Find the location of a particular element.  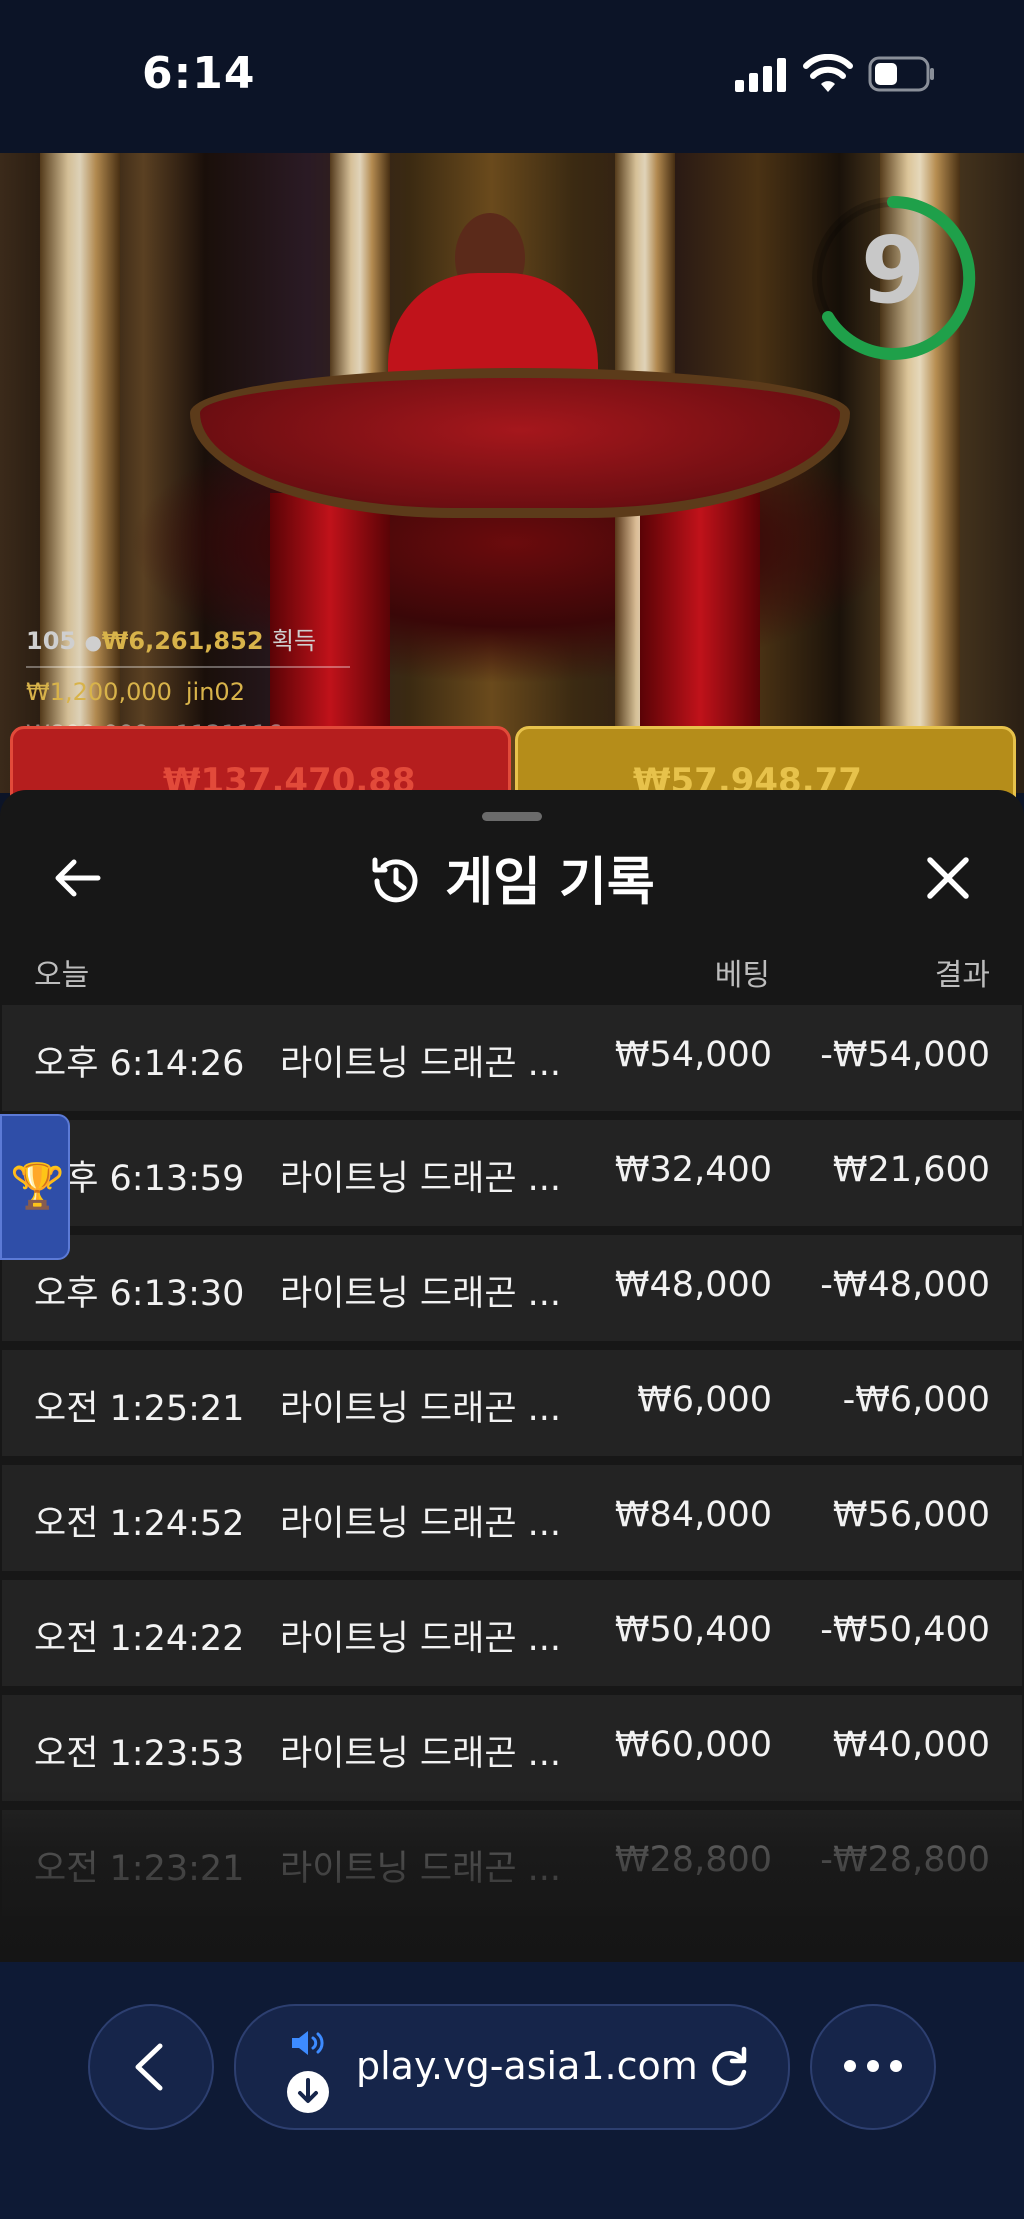

chevron-left-icon is located at coordinates (149, 2067).